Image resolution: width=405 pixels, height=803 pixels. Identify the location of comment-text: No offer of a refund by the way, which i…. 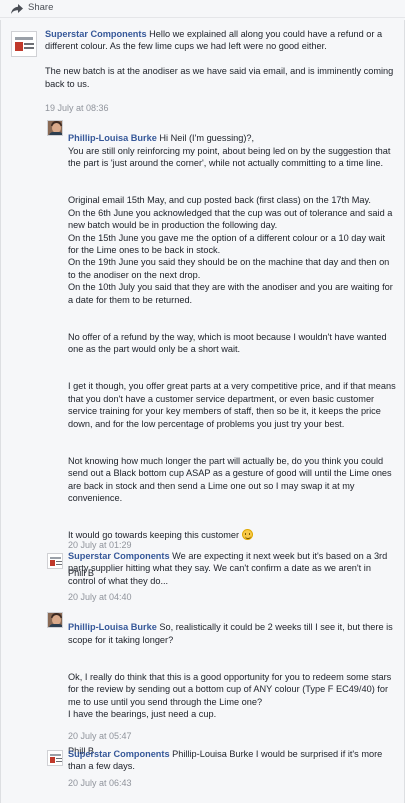
(227, 343).